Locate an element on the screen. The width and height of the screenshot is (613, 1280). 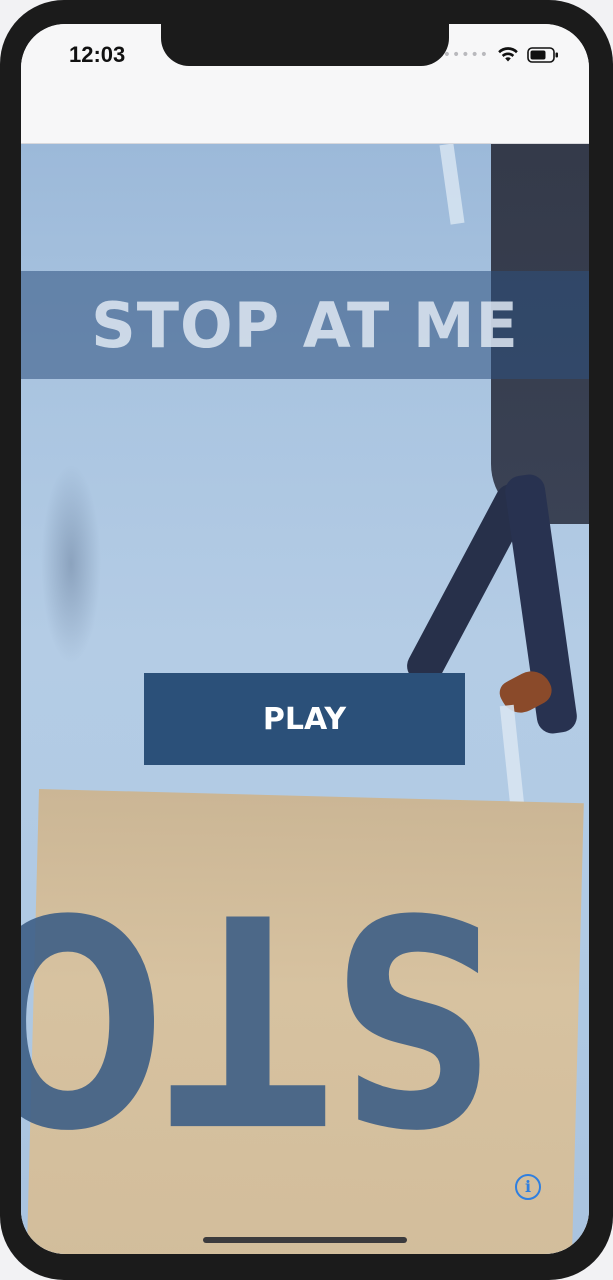
device-notch is located at coordinates (305, 45).